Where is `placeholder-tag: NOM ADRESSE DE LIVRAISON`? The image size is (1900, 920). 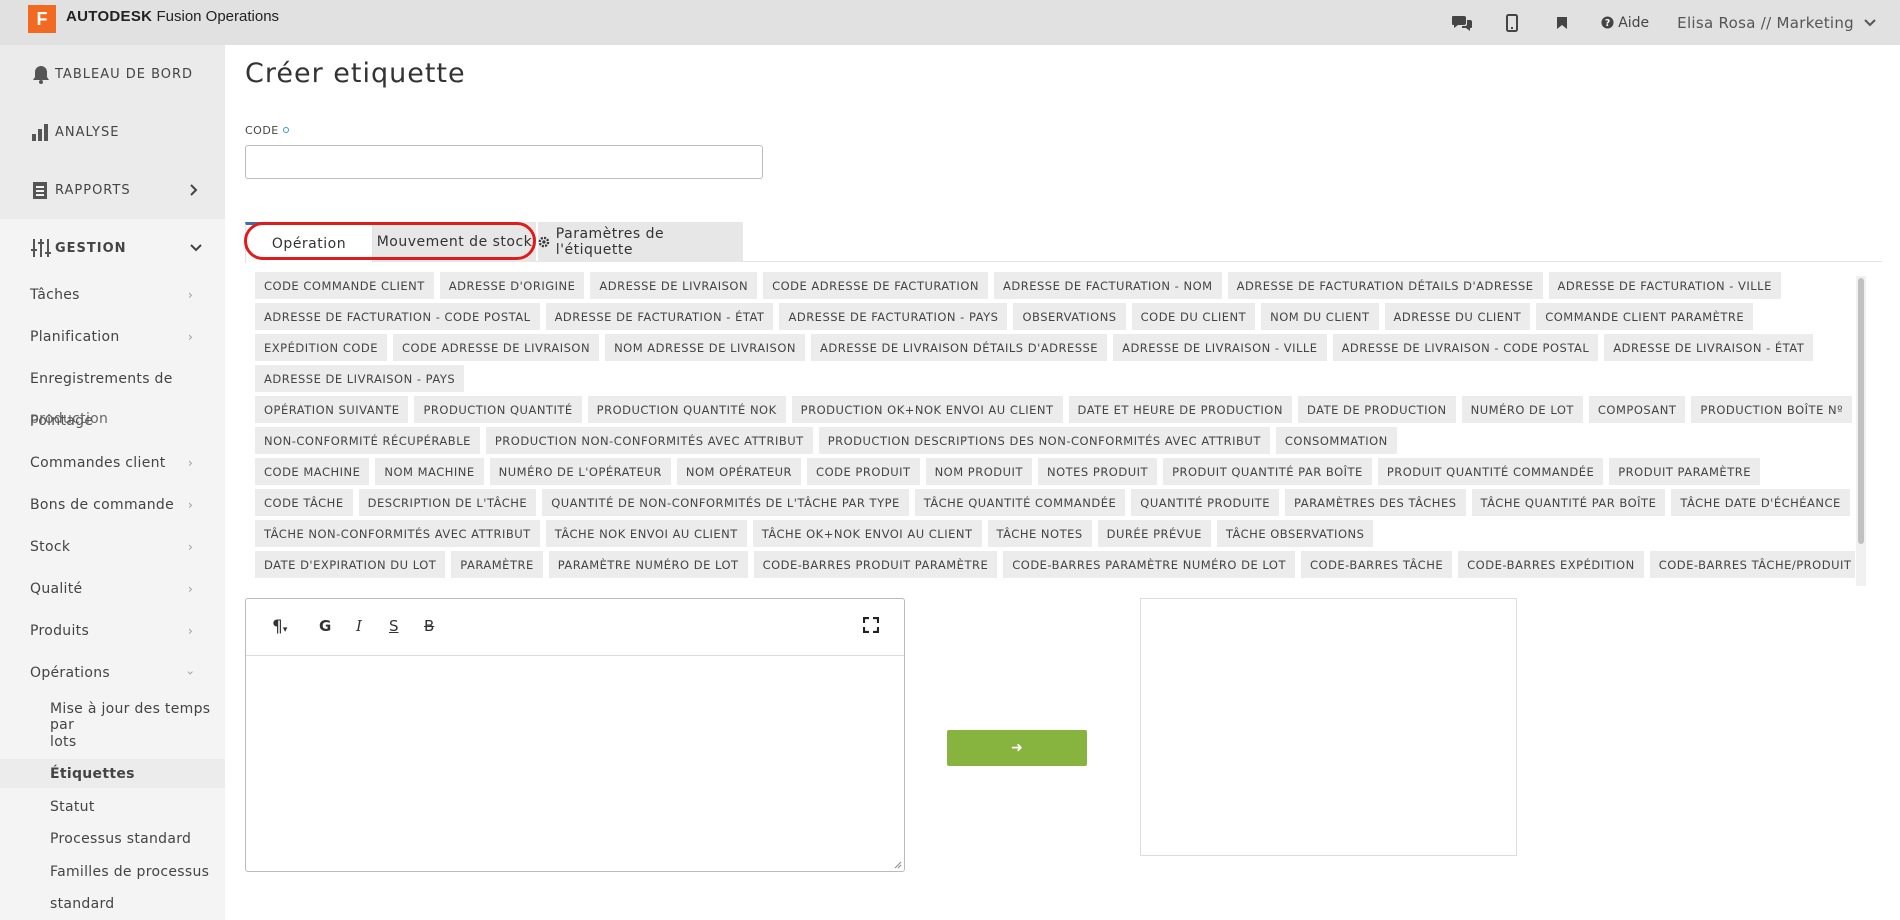 placeholder-tag: NOM ADRESSE DE LIVRAISON is located at coordinates (705, 347).